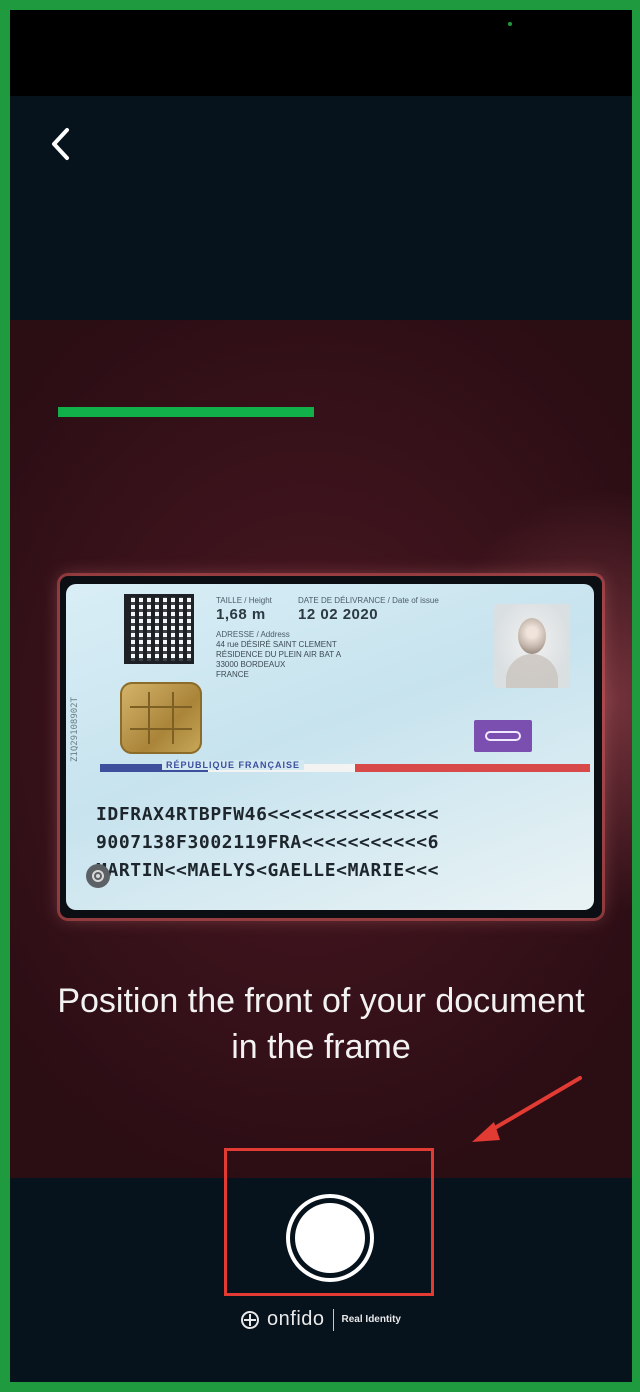 The height and width of the screenshot is (1392, 640). Describe the element at coordinates (503, 736) in the screenshot. I see `eu-id-badge-icon` at that location.